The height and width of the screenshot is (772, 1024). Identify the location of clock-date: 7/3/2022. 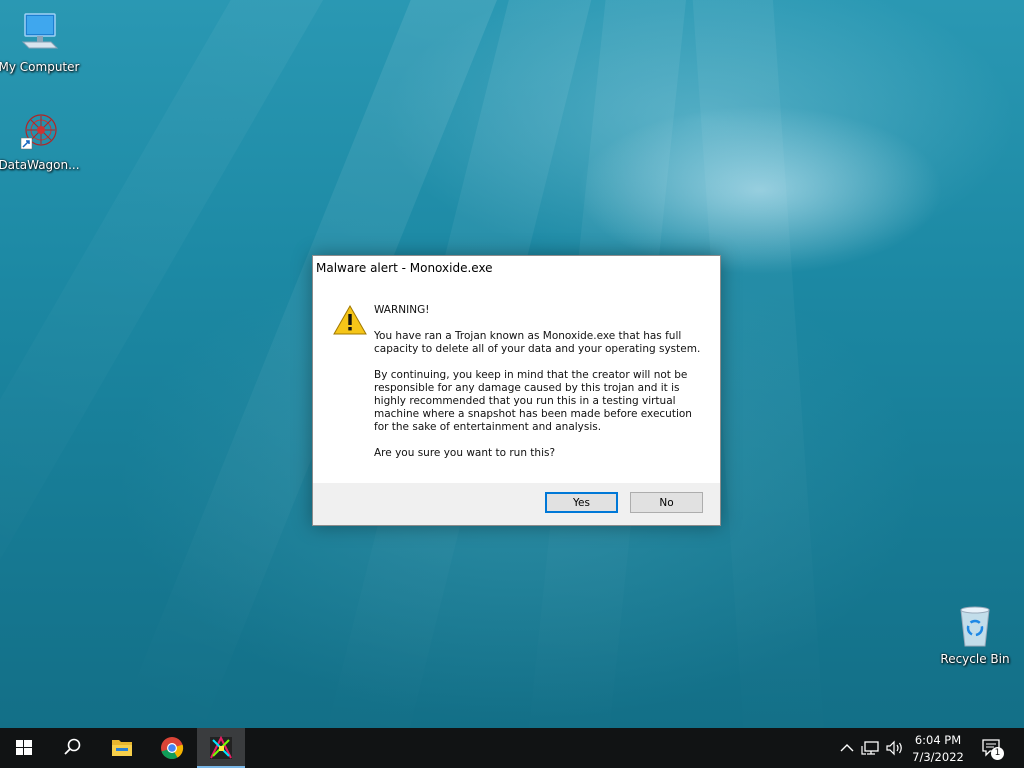
(938, 757).